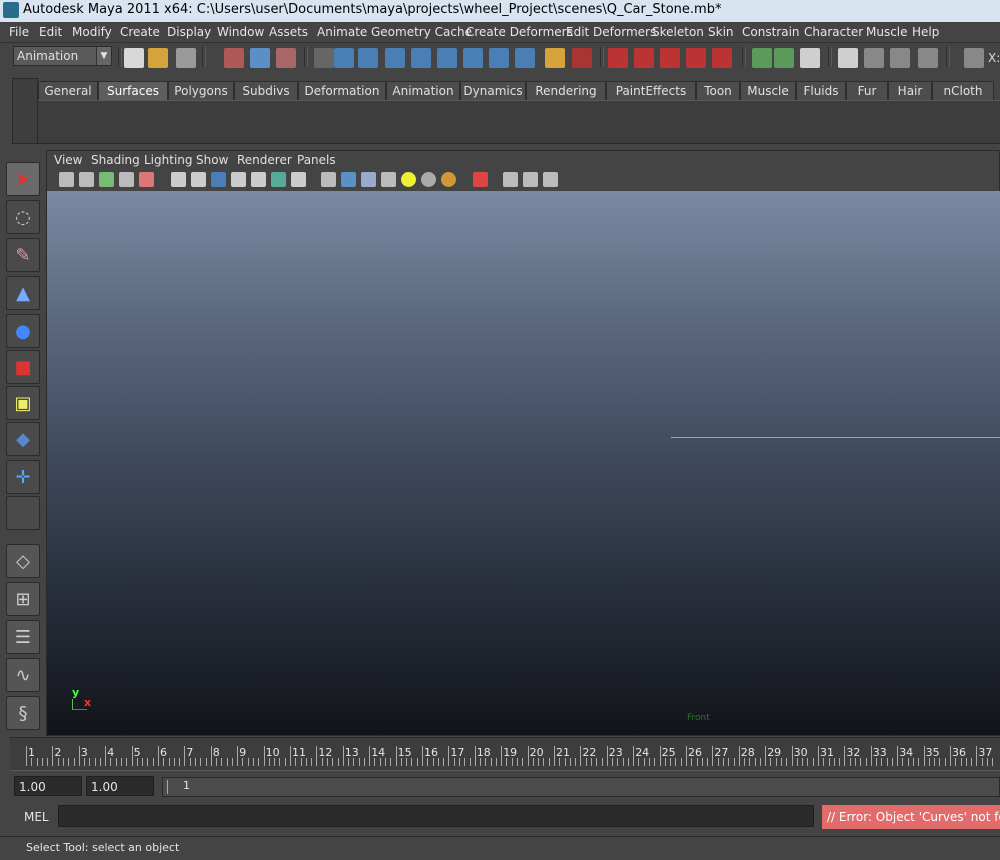 This screenshot has height=860, width=1000. What do you see at coordinates (286, 58) in the screenshot?
I see `select-component-icon` at bounding box center [286, 58].